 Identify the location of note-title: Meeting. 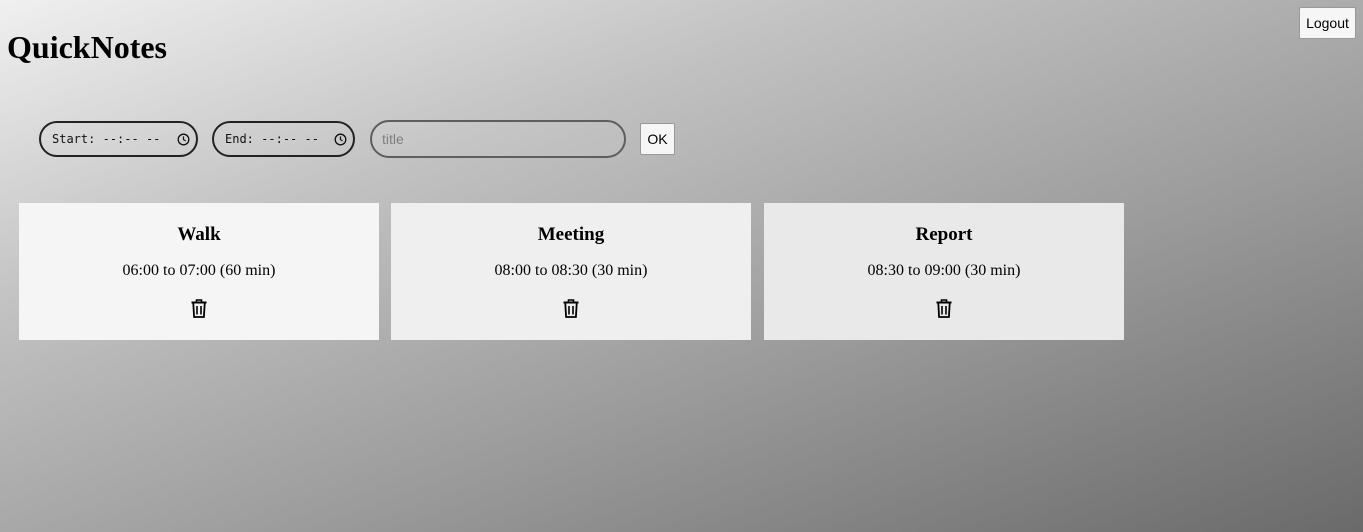
(571, 234).